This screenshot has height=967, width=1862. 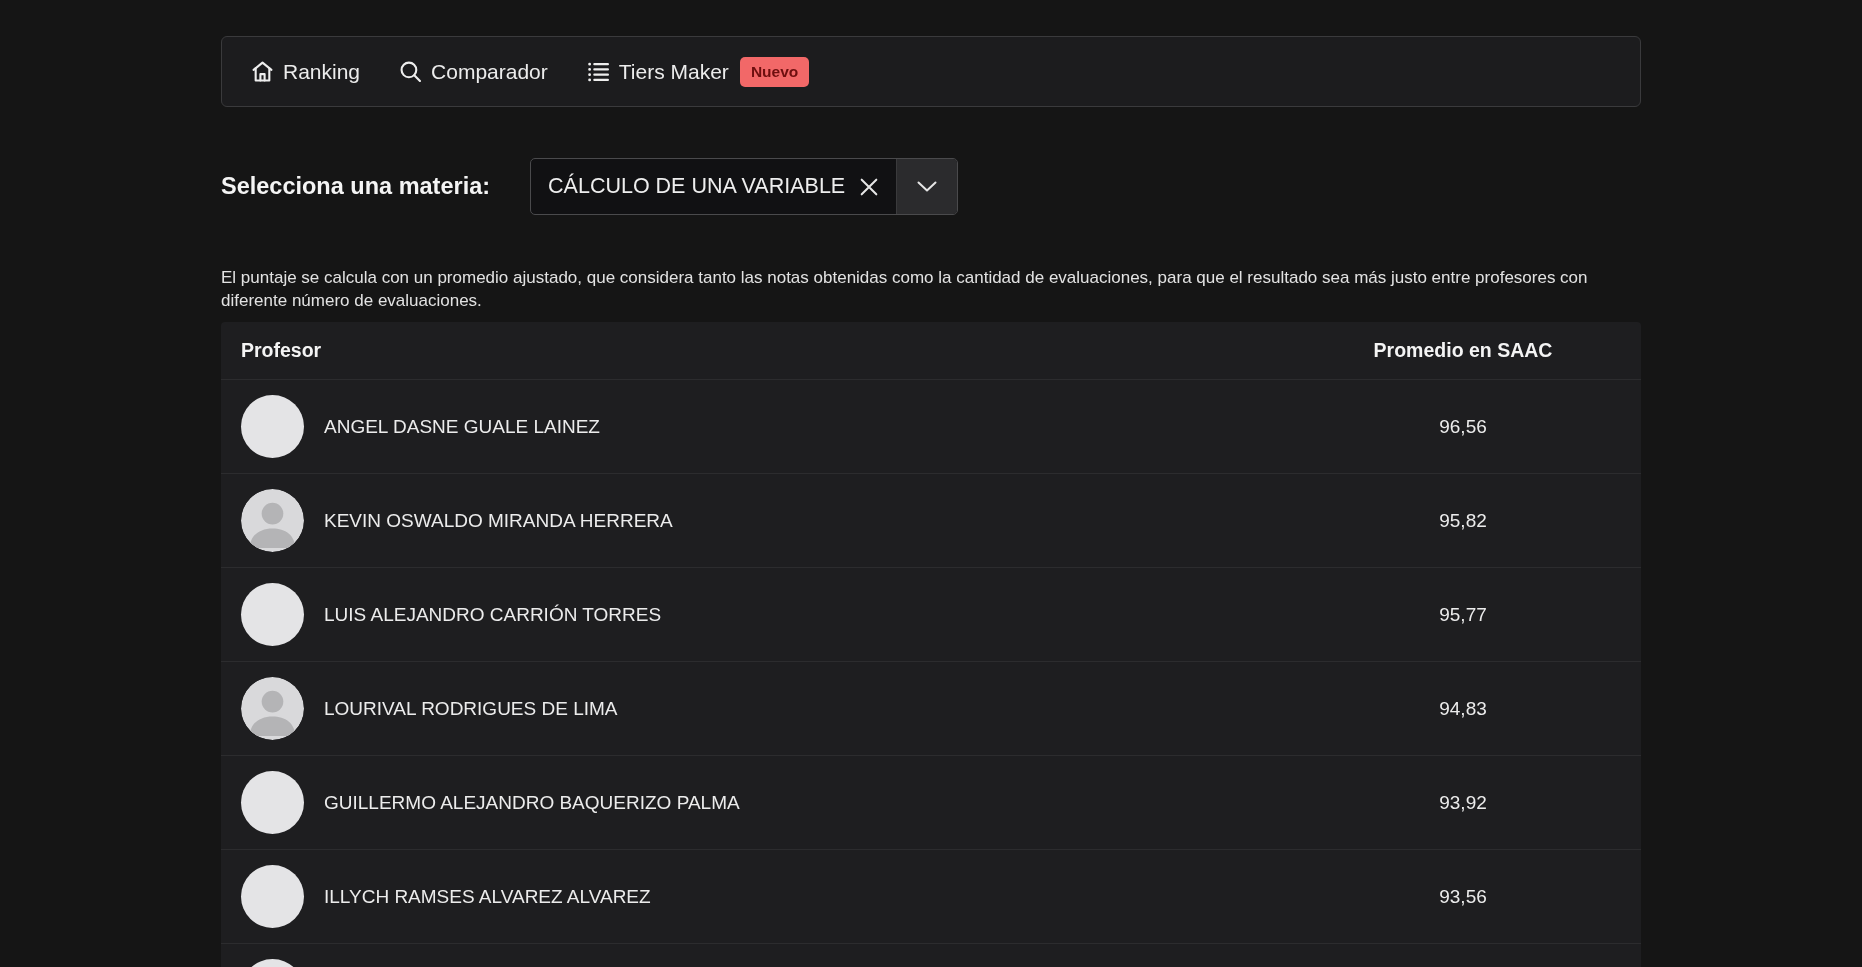 I want to click on average-score: 93,56, so click(x=1463, y=896).